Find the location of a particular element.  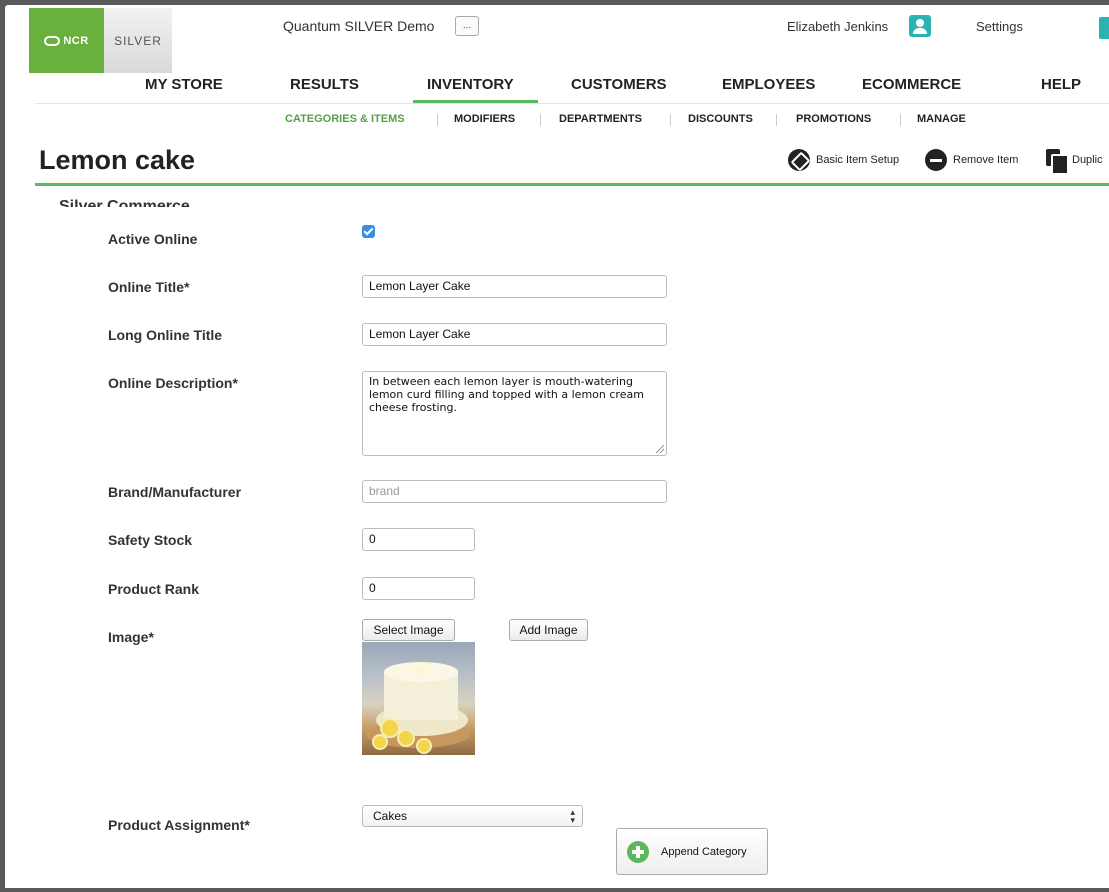

append-category-label: Append Category is located at coordinates (704, 851).